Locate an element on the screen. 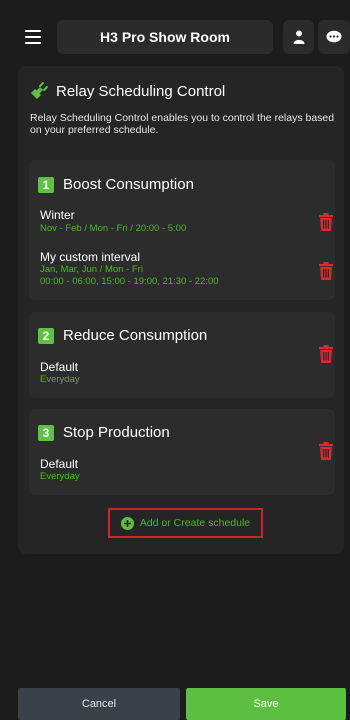 Image resolution: width=350 pixels, height=720 pixels. chat-button is located at coordinates (334, 37).